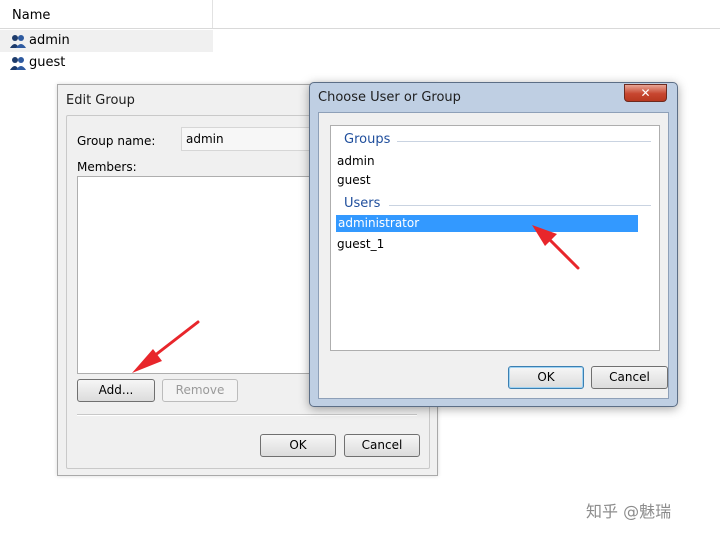 The image size is (720, 539). What do you see at coordinates (382, 445) in the screenshot?
I see `cancel-button: Cancel` at bounding box center [382, 445].